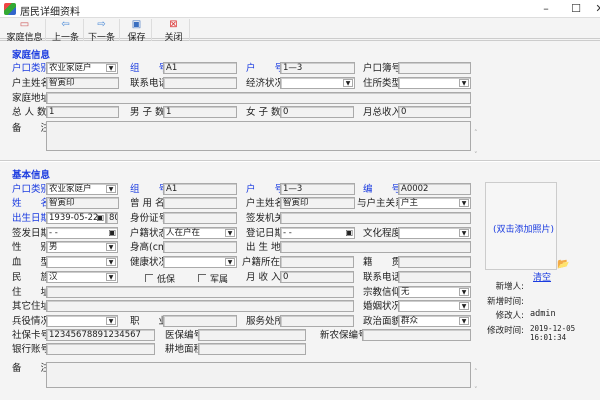 The image size is (600, 400). I want to click on family-total-input: 1, so click(82, 112).